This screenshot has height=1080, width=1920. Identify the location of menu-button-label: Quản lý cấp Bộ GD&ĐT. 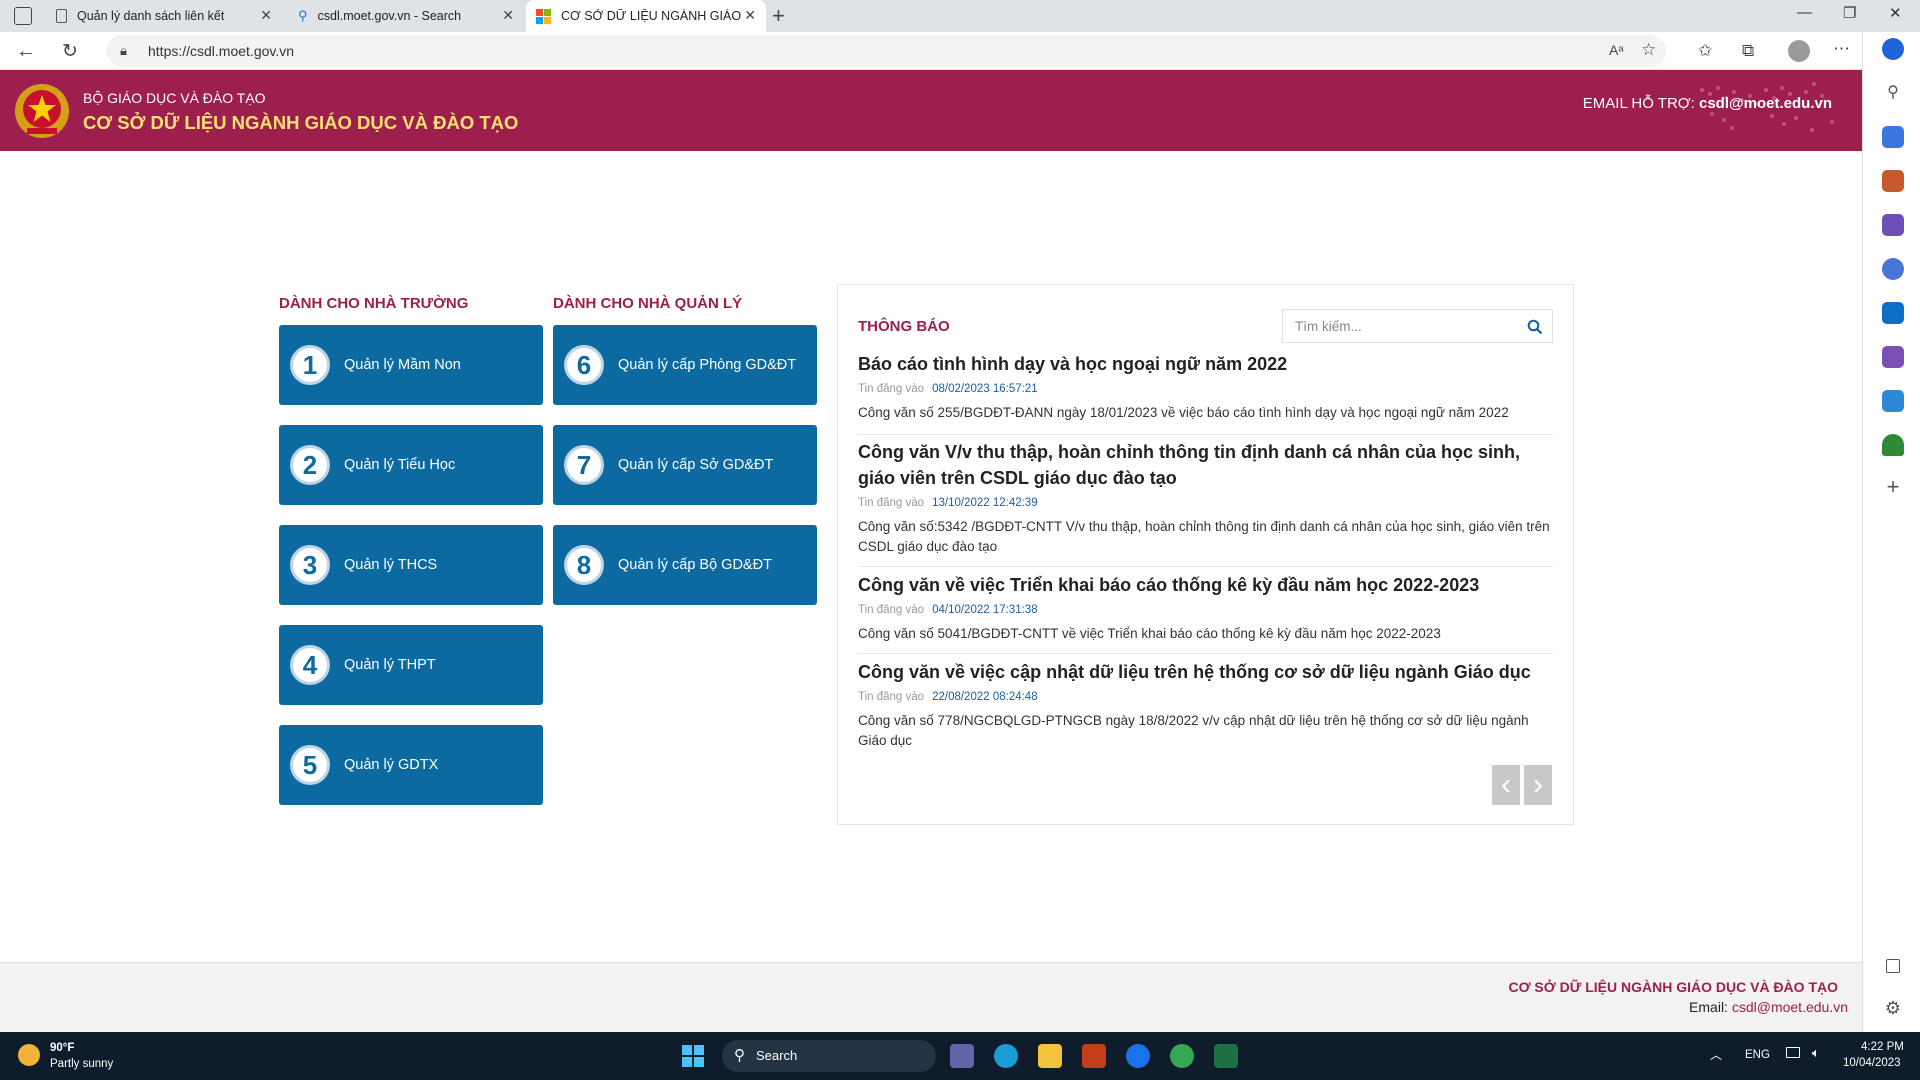
(695, 565).